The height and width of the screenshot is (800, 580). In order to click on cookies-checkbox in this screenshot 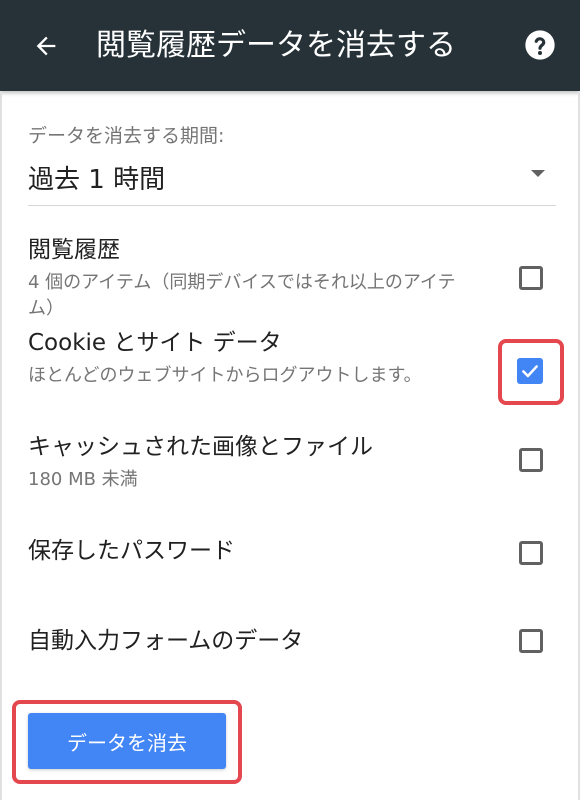, I will do `click(530, 371)`.